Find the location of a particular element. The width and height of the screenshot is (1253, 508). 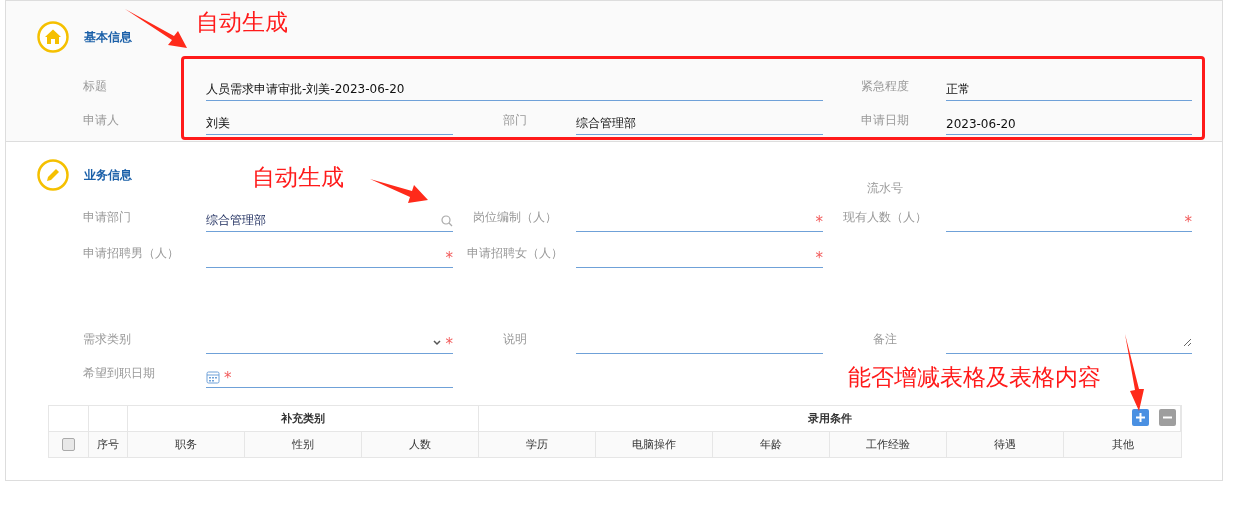

column-header: 人数 is located at coordinates (420, 444).